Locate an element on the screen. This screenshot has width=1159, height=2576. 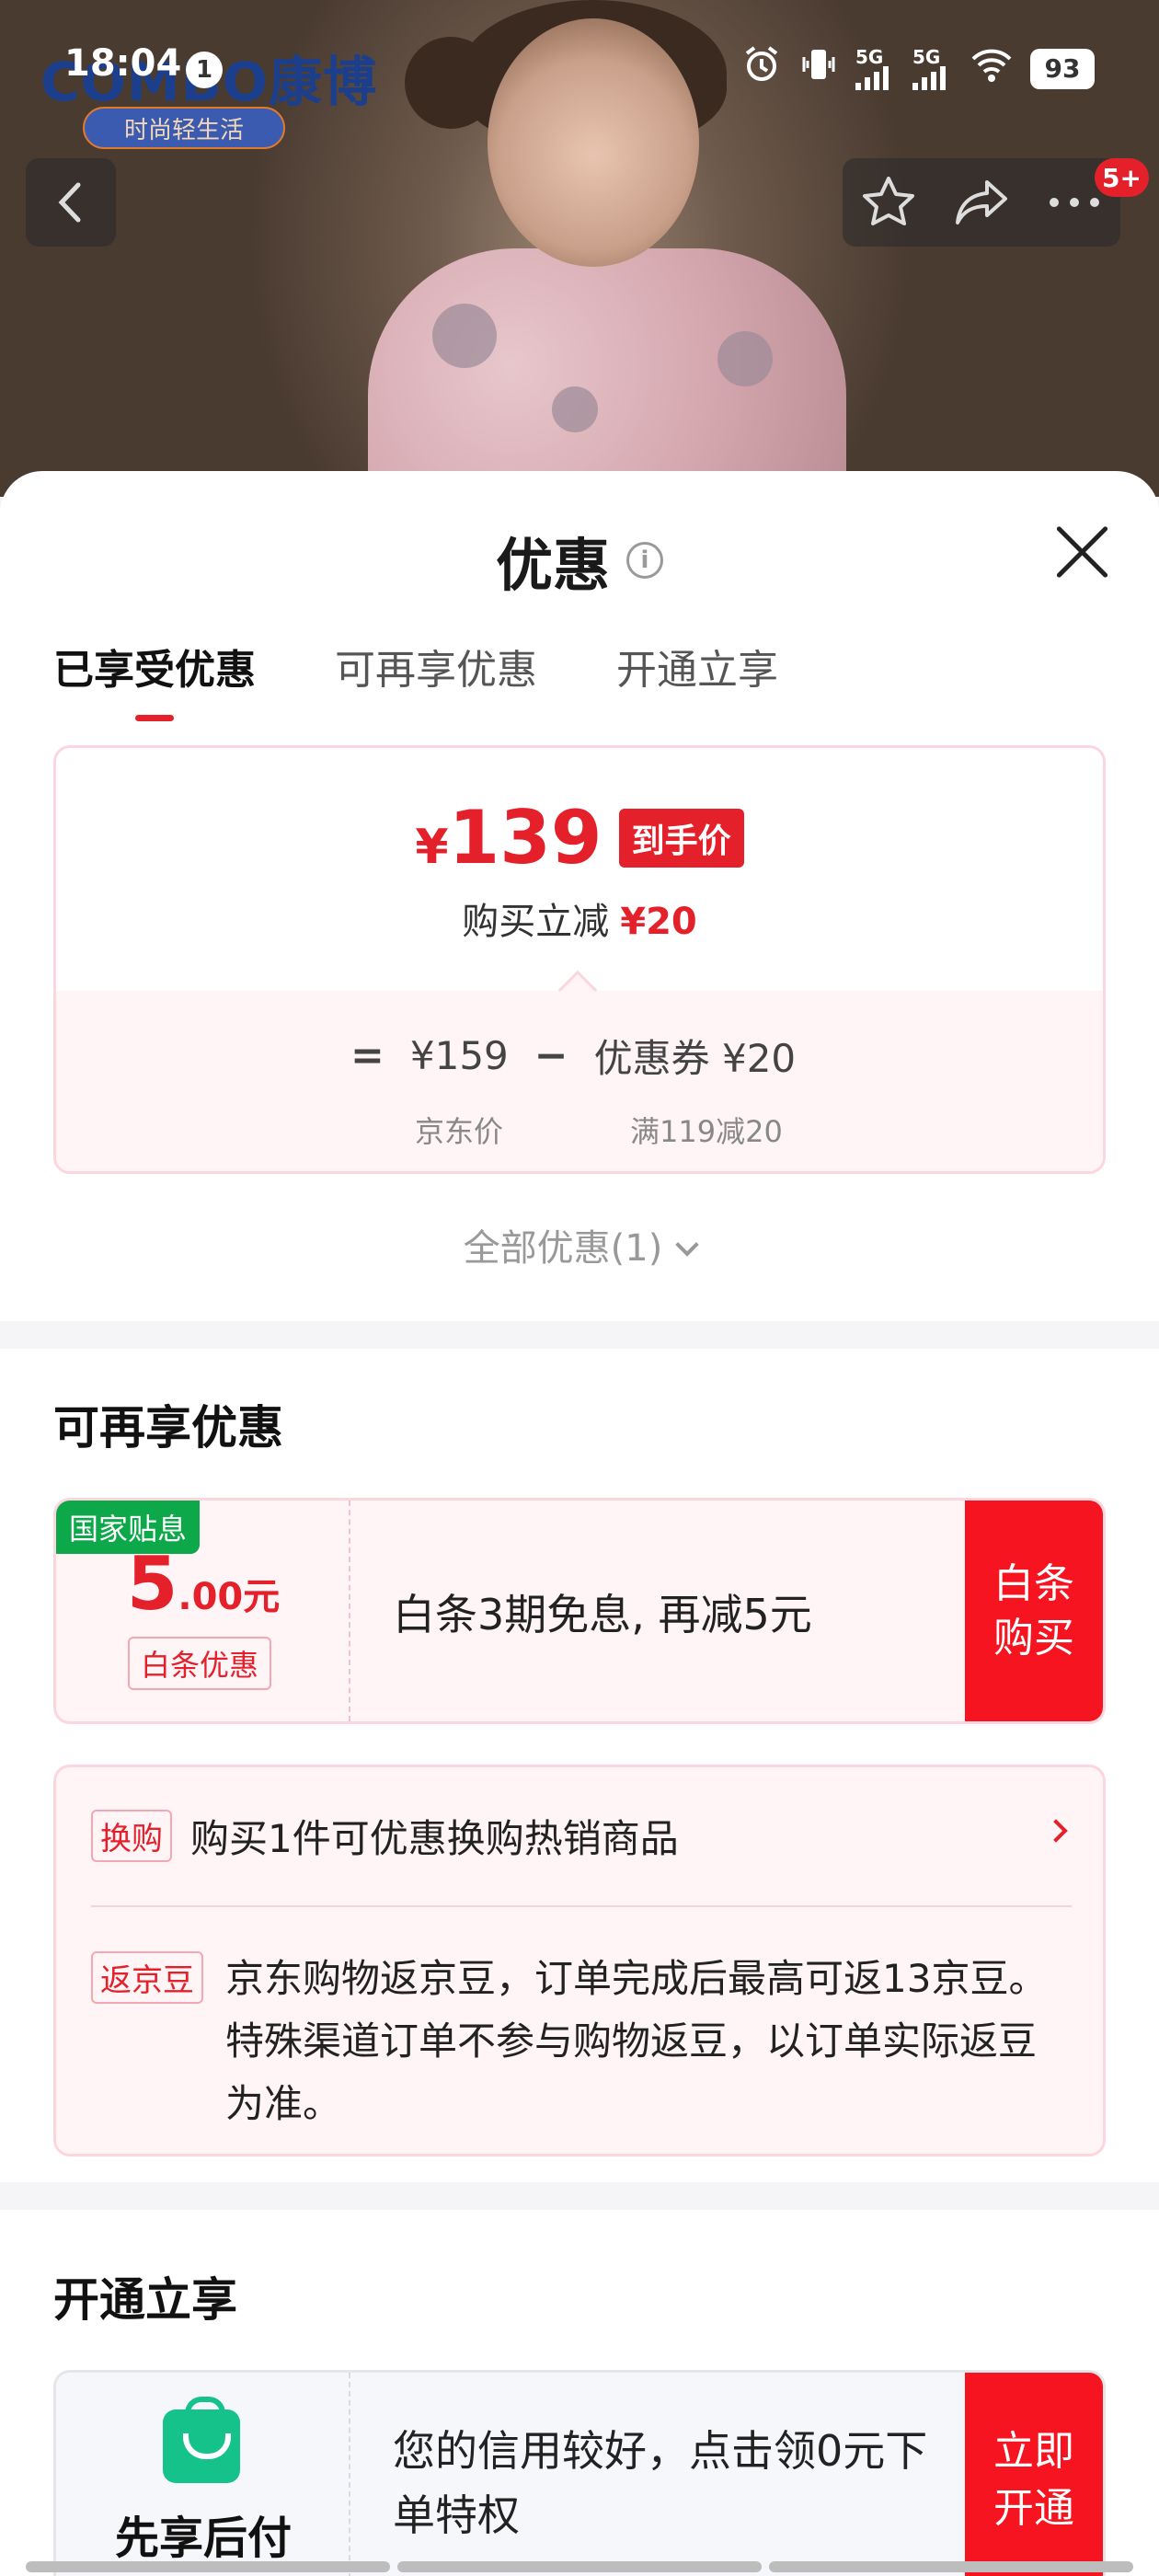
wifi-icon is located at coordinates (992, 68).